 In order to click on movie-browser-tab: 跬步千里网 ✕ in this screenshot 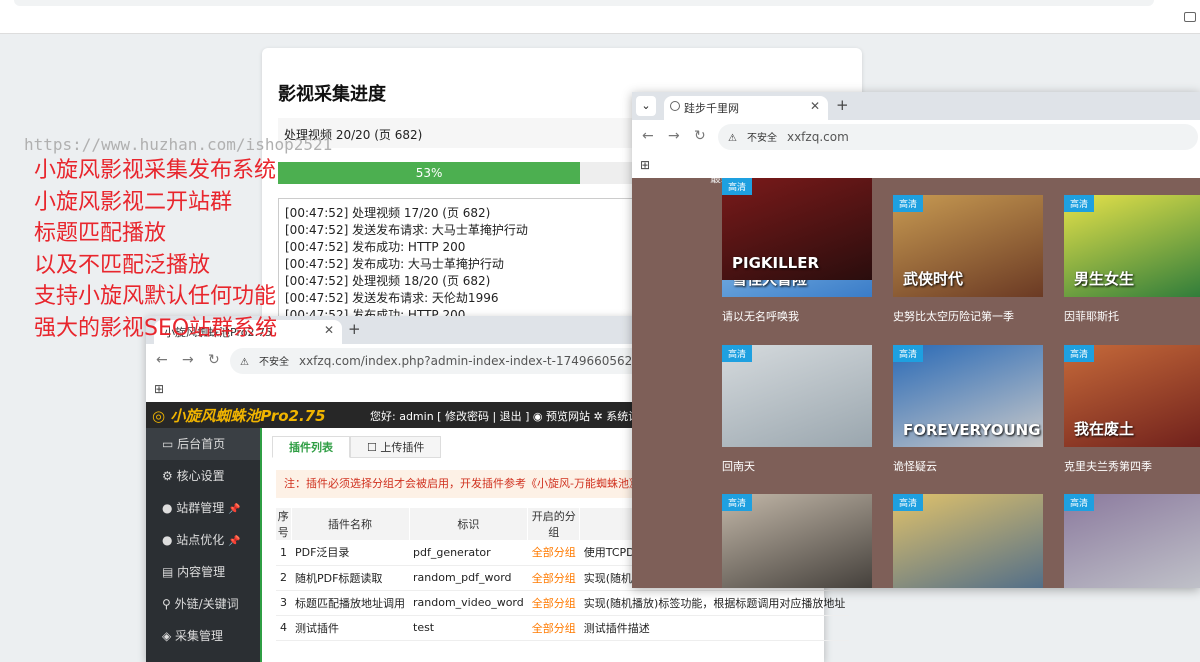, I will do `click(746, 108)`.